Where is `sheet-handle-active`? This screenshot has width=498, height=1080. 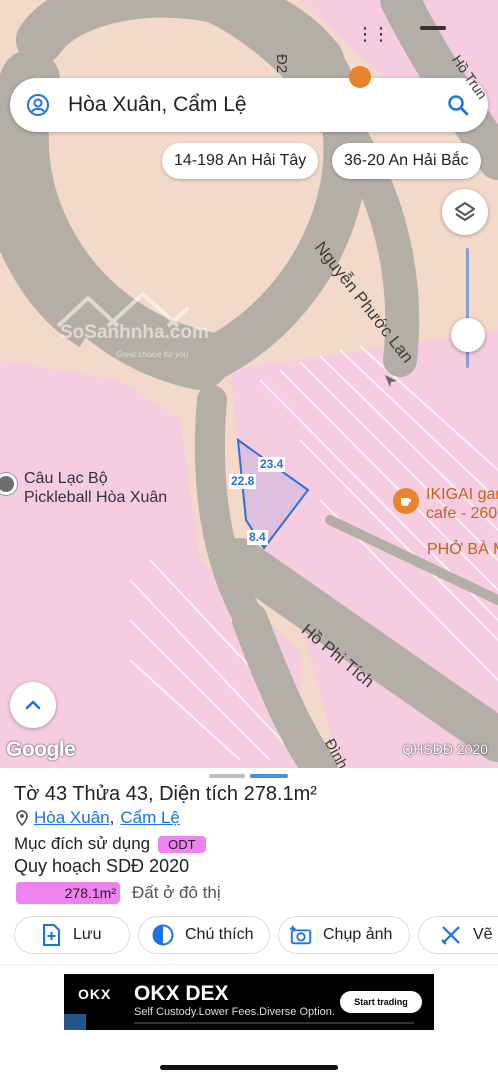
sheet-handle-active is located at coordinates (269, 776).